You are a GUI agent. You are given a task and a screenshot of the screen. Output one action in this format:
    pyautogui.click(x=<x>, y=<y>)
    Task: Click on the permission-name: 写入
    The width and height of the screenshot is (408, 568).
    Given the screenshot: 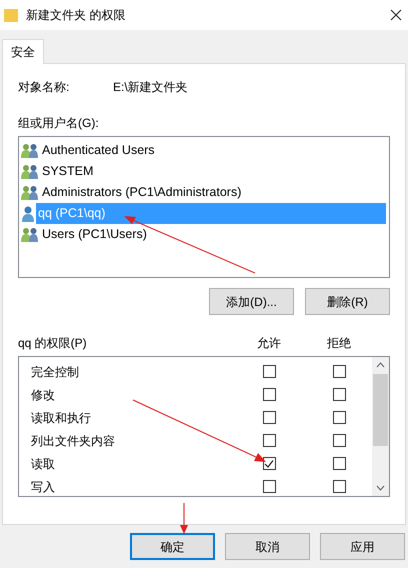 What is the action you would take?
    pyautogui.click(x=43, y=487)
    